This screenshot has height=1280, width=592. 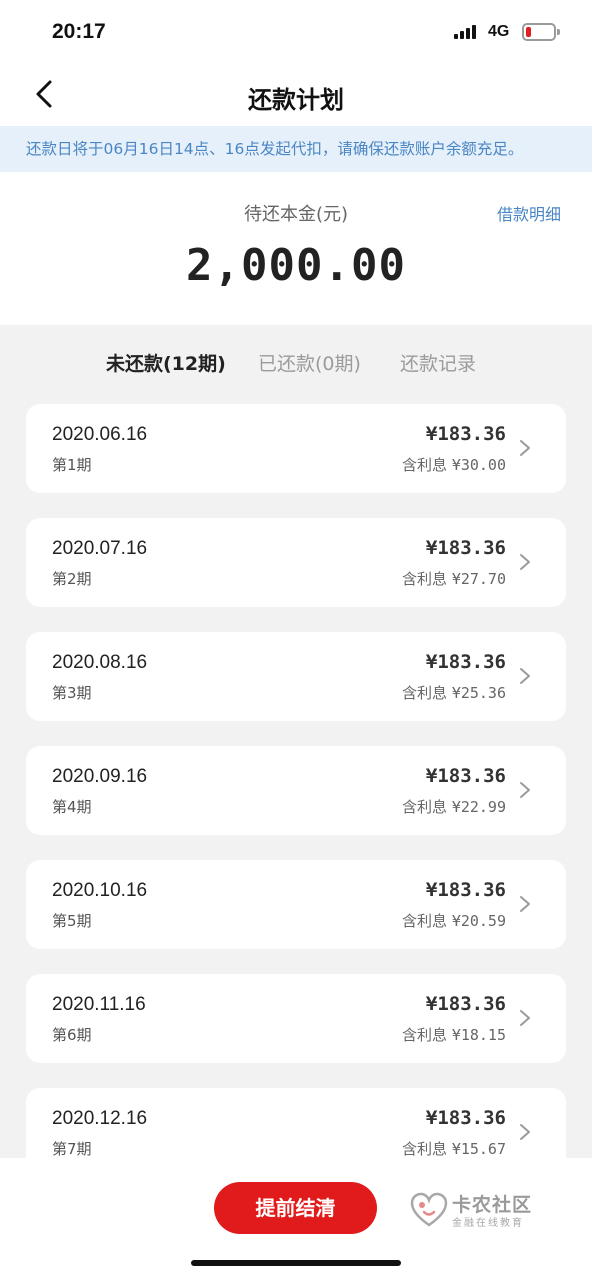 I want to click on installment-interest: 含利息 ¥25.36, so click(x=454, y=692).